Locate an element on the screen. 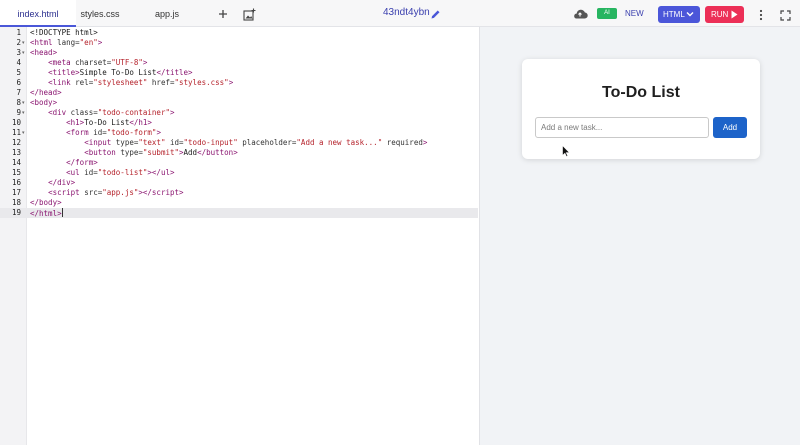  line-number: 5 is located at coordinates (18, 72).